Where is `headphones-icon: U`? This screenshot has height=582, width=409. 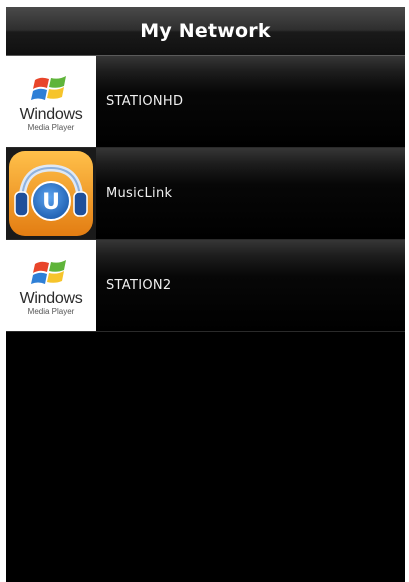 headphones-icon: U is located at coordinates (51, 193).